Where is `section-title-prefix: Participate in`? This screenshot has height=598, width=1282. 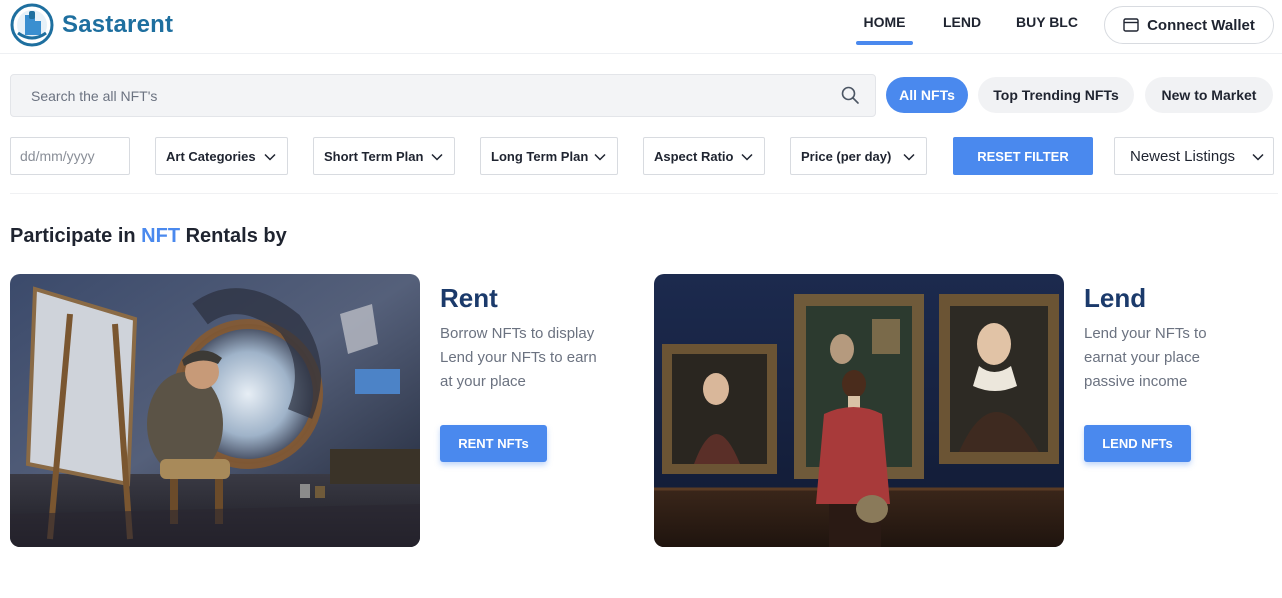
section-title-prefix: Participate in is located at coordinates (76, 236).